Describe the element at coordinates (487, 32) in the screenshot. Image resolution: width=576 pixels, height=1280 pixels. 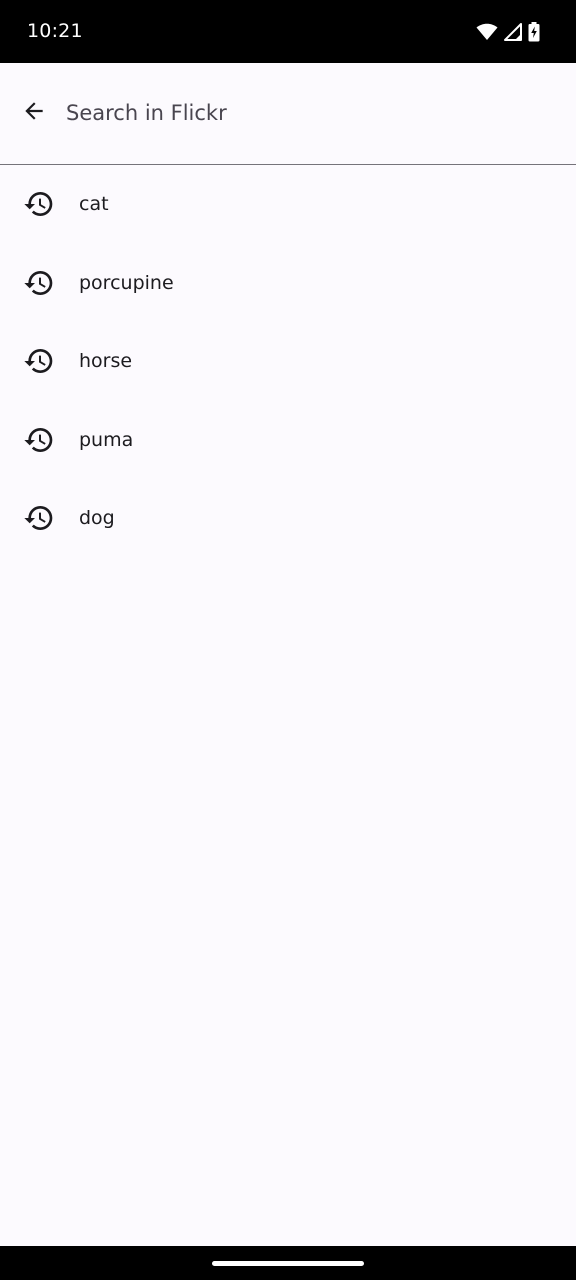
I see `wifi-icon` at that location.